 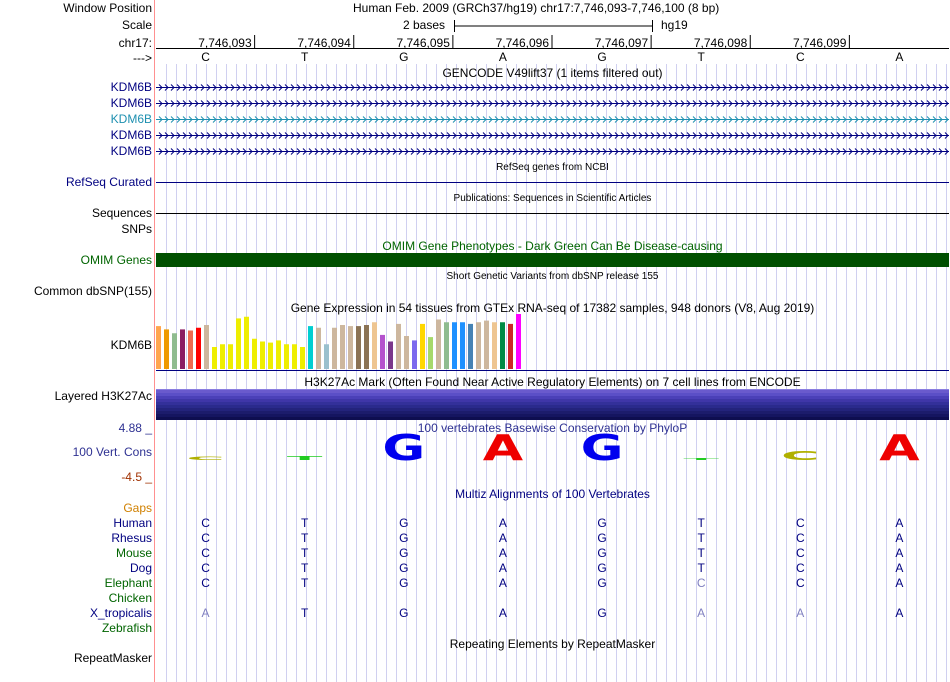 I want to click on multiz-species-label: X_tropicalis, so click(x=121, y=613).